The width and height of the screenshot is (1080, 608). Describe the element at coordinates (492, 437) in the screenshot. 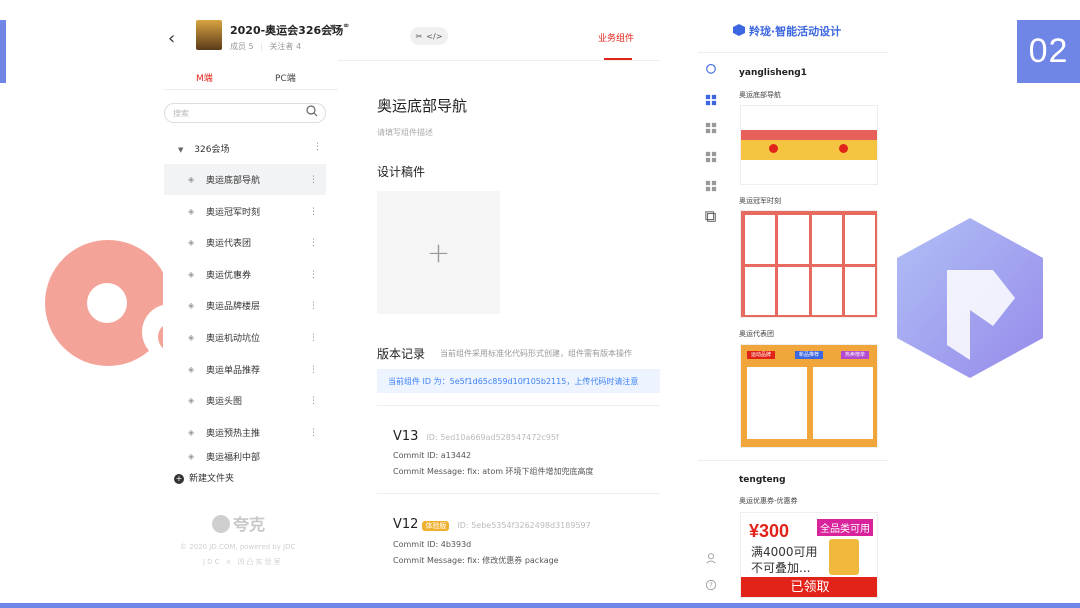

I see `version-id: ID: 5ed10a669ad528547472c95f` at that location.